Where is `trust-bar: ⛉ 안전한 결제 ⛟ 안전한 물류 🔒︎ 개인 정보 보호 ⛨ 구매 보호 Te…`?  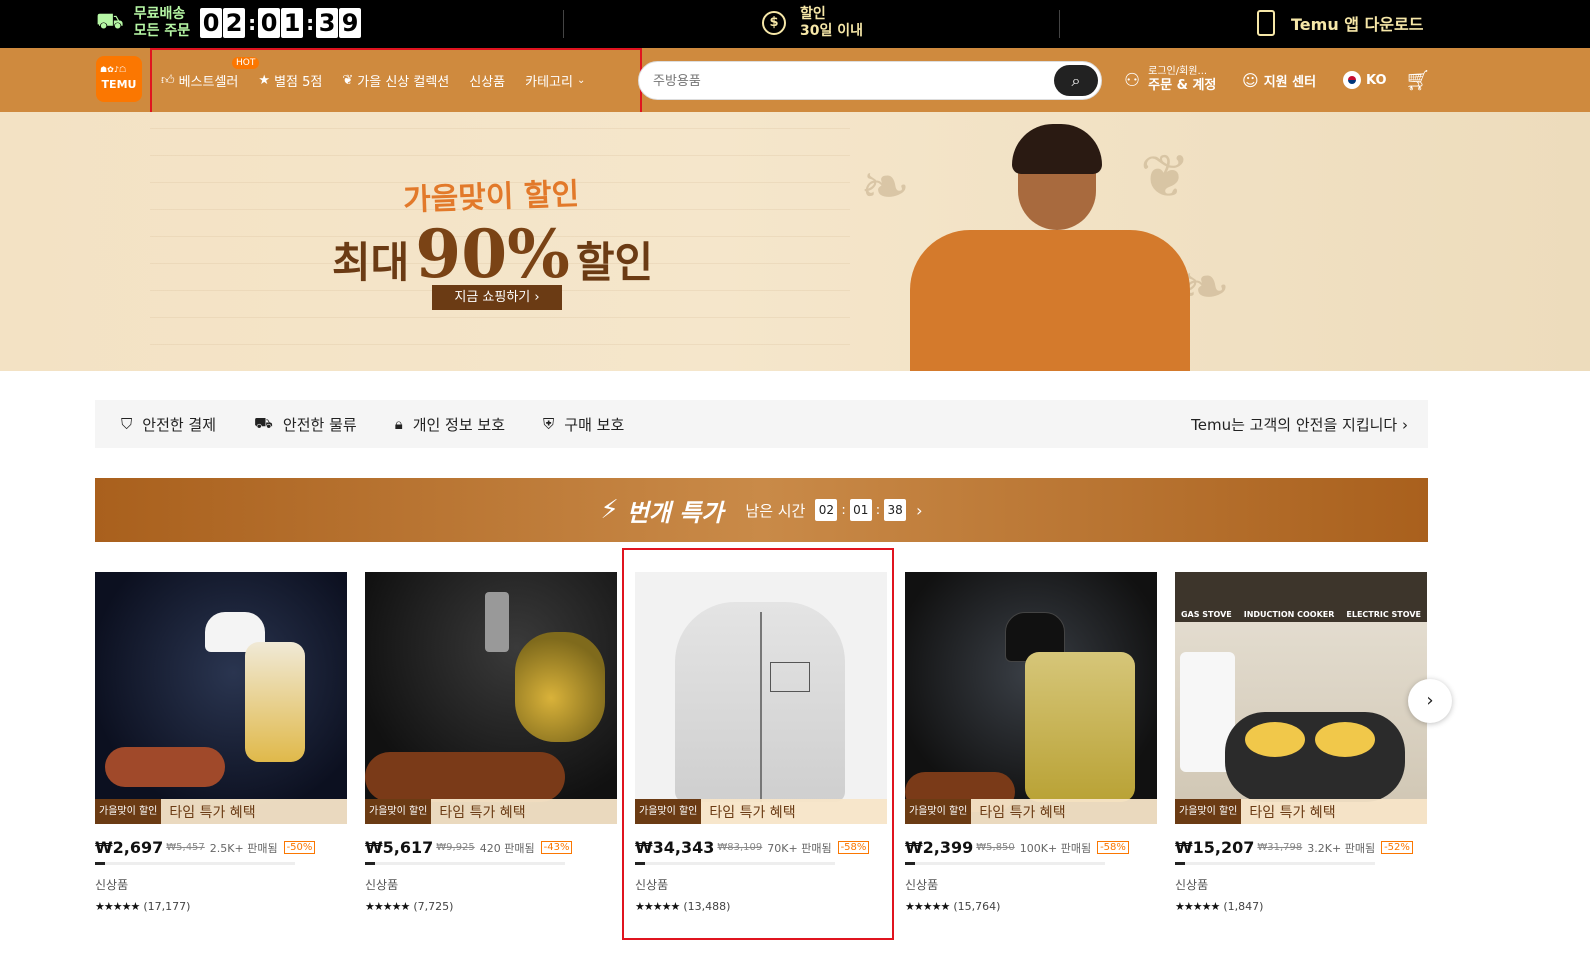
trust-bar: ⛉ 안전한 결제 ⛟ 안전한 물류 🔒︎ 개인 정보 보호 ⛨ 구매 보호 Te… is located at coordinates (761, 424).